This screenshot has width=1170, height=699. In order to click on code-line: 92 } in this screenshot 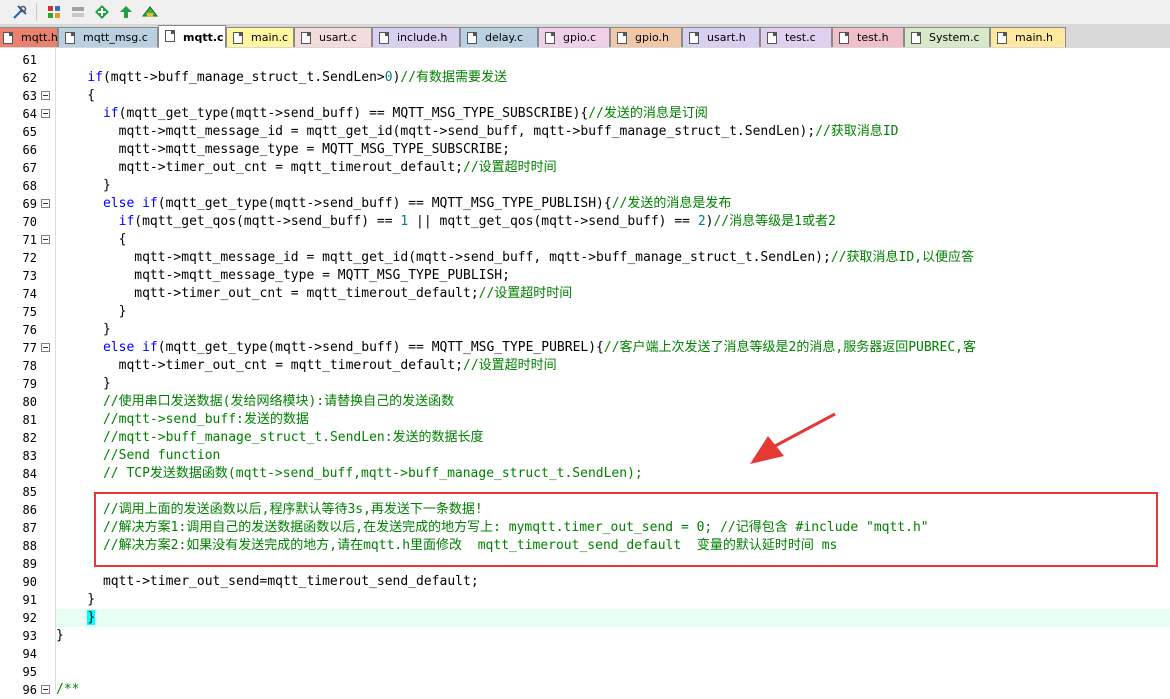, I will do `click(585, 618)`.